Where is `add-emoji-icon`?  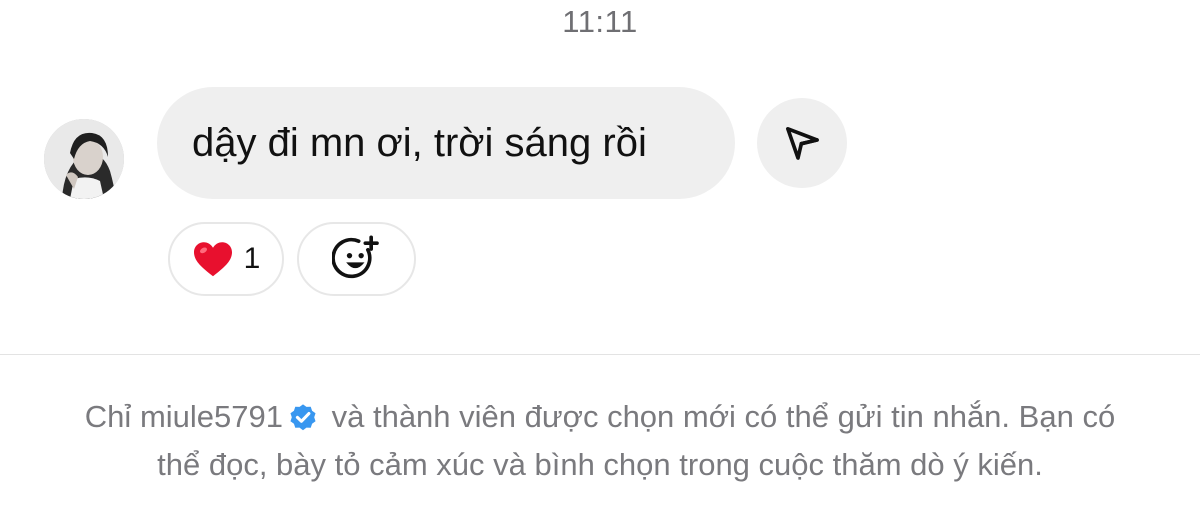
add-emoji-icon is located at coordinates (355, 257).